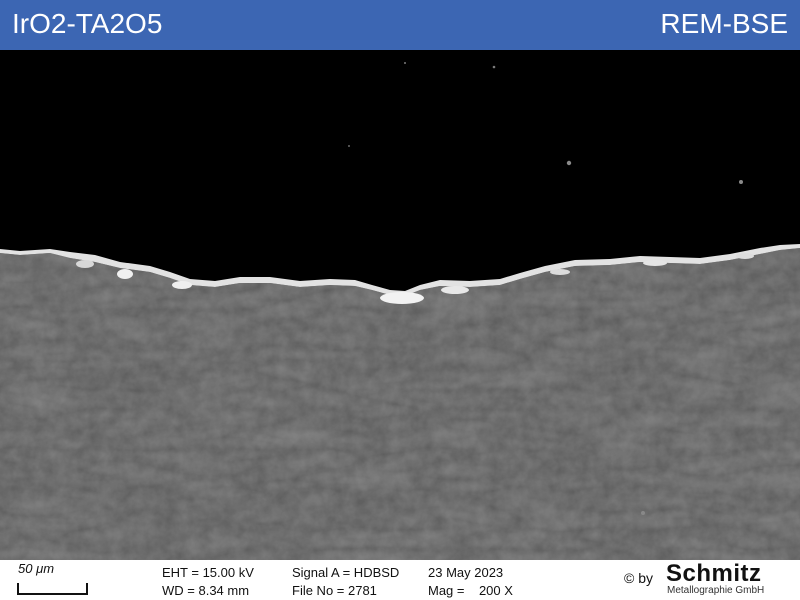 The height and width of the screenshot is (600, 800). I want to click on date-readout: 23 May 2023, so click(466, 572).